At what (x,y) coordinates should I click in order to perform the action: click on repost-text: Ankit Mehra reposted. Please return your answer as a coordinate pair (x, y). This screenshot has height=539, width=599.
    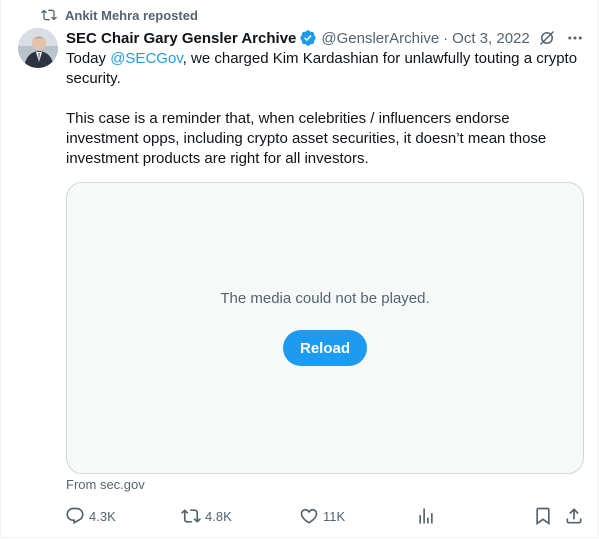
    Looking at the image, I should click on (131, 15).